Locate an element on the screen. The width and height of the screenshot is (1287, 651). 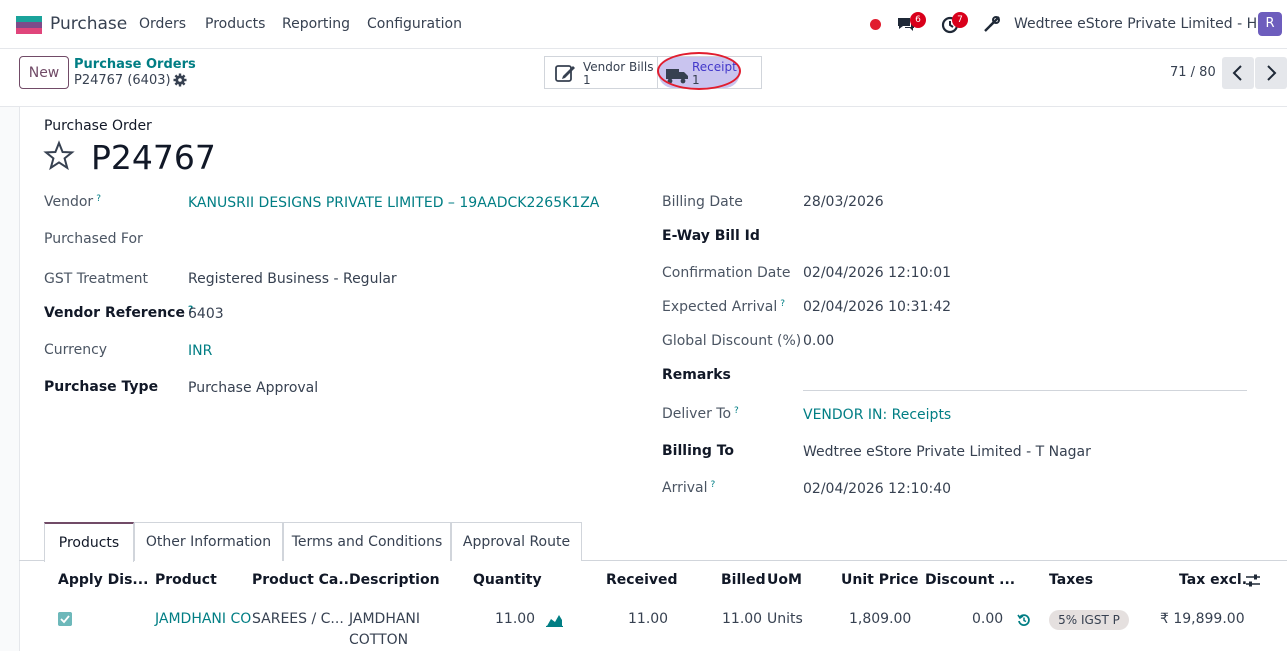
menu-configuration: Configuration is located at coordinates (414, 24).